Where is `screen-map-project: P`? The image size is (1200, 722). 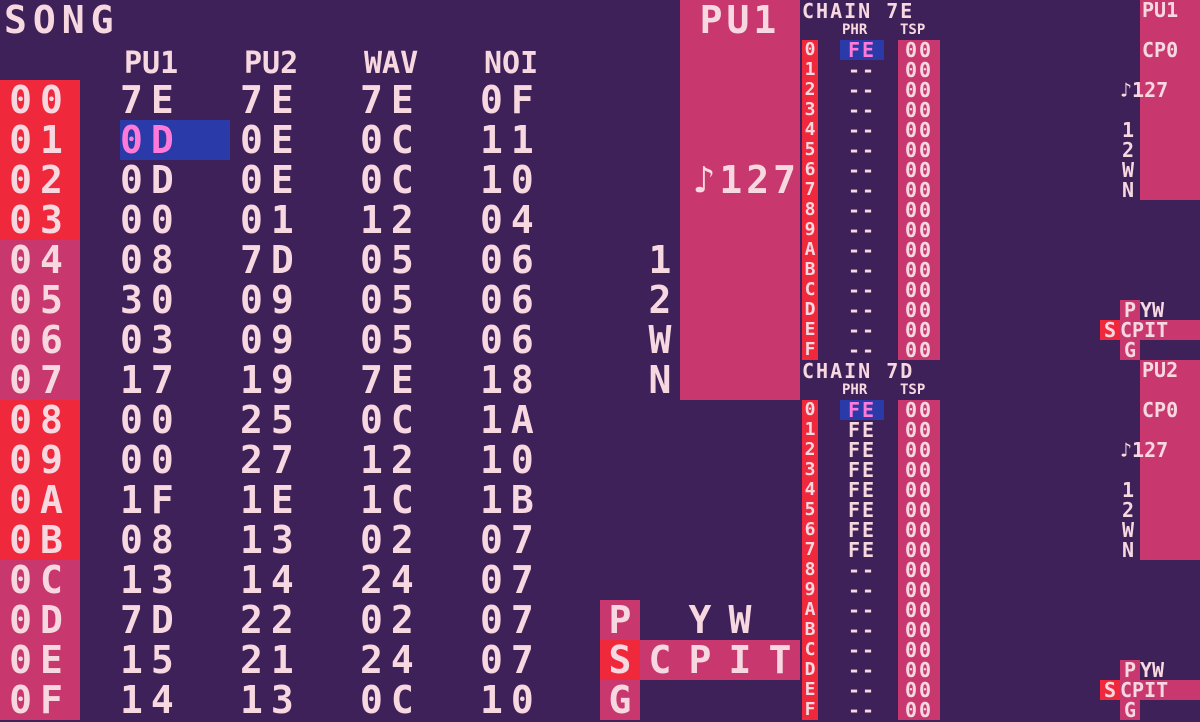
screen-map-project: P is located at coordinates (620, 620).